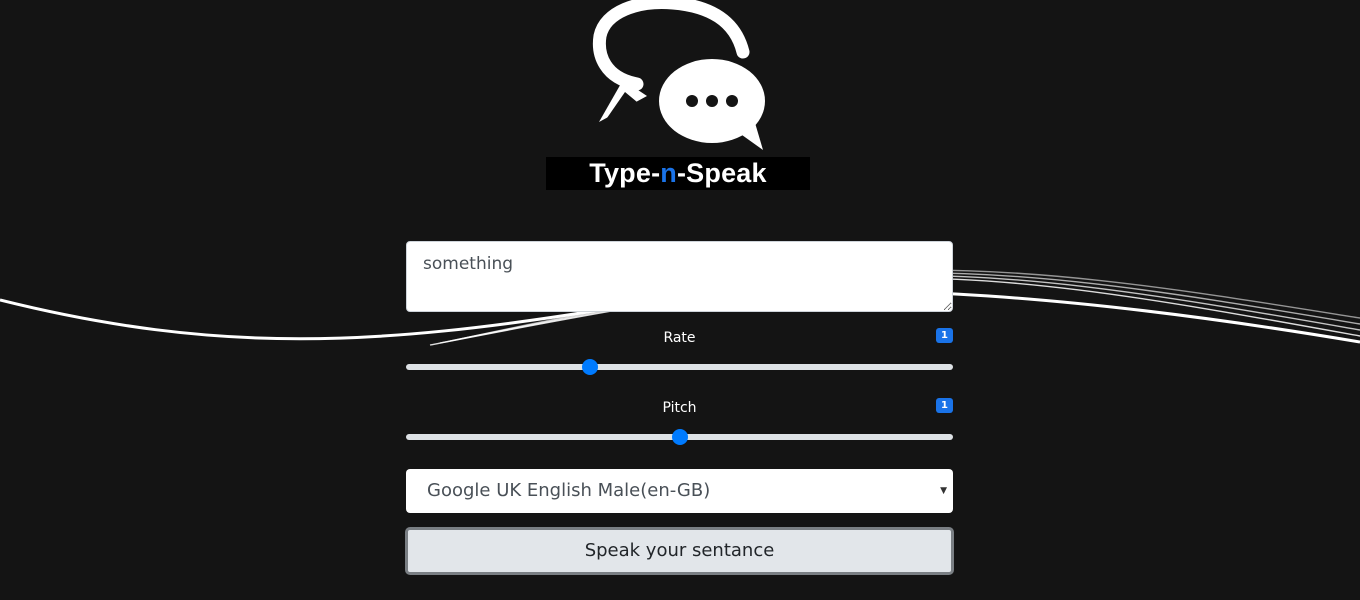  I want to click on pitch-control: Pitch 1, so click(679, 417).